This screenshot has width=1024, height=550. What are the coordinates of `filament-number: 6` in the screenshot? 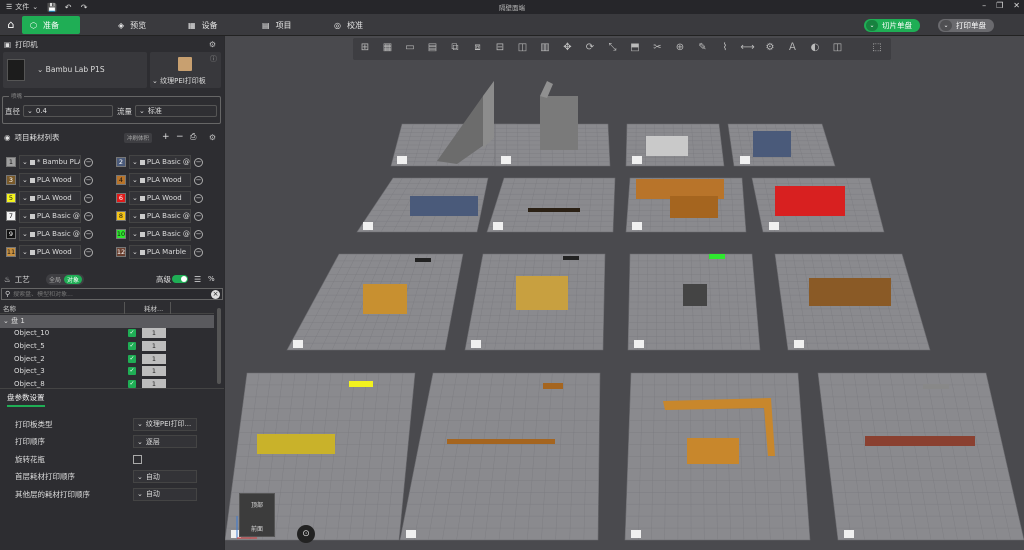 It's located at (121, 198).